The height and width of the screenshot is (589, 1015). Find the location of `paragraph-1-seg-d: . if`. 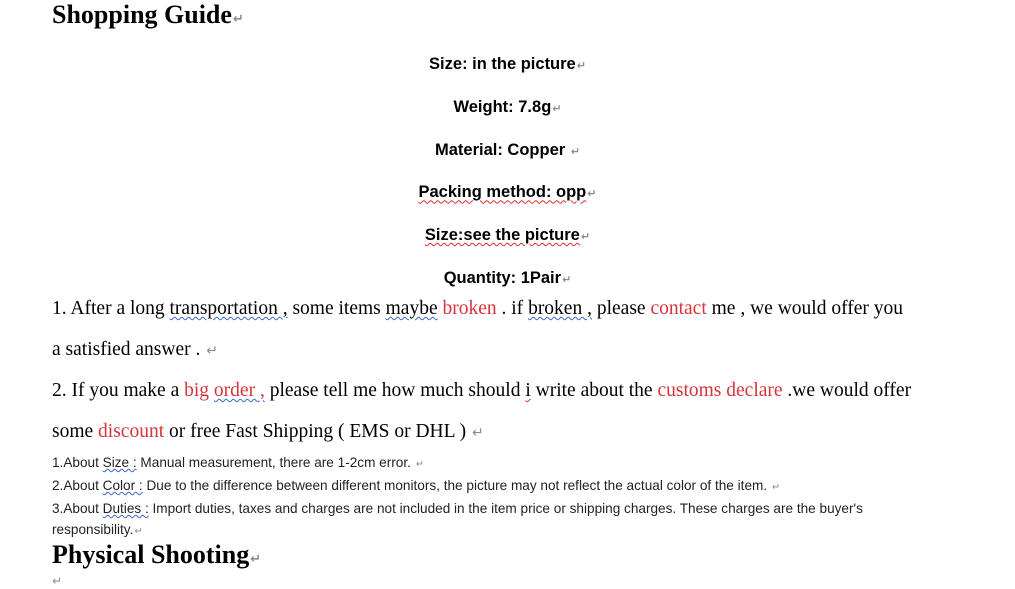

paragraph-1-seg-d: . if is located at coordinates (512, 308).